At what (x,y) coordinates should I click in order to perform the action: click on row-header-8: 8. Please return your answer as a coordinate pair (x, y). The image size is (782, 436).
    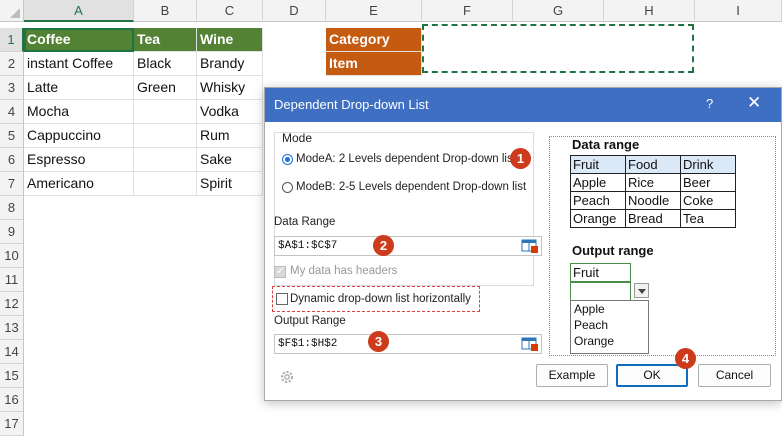
    Looking at the image, I should click on (12, 208).